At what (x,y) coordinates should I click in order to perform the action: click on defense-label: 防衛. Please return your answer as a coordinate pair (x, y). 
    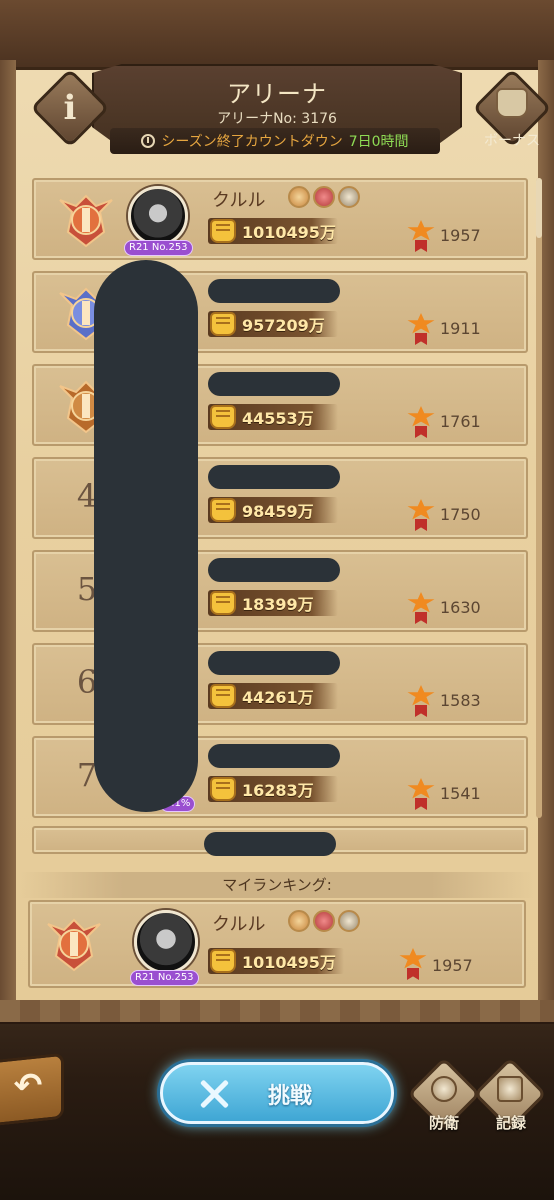
    Looking at the image, I should click on (444, 1122).